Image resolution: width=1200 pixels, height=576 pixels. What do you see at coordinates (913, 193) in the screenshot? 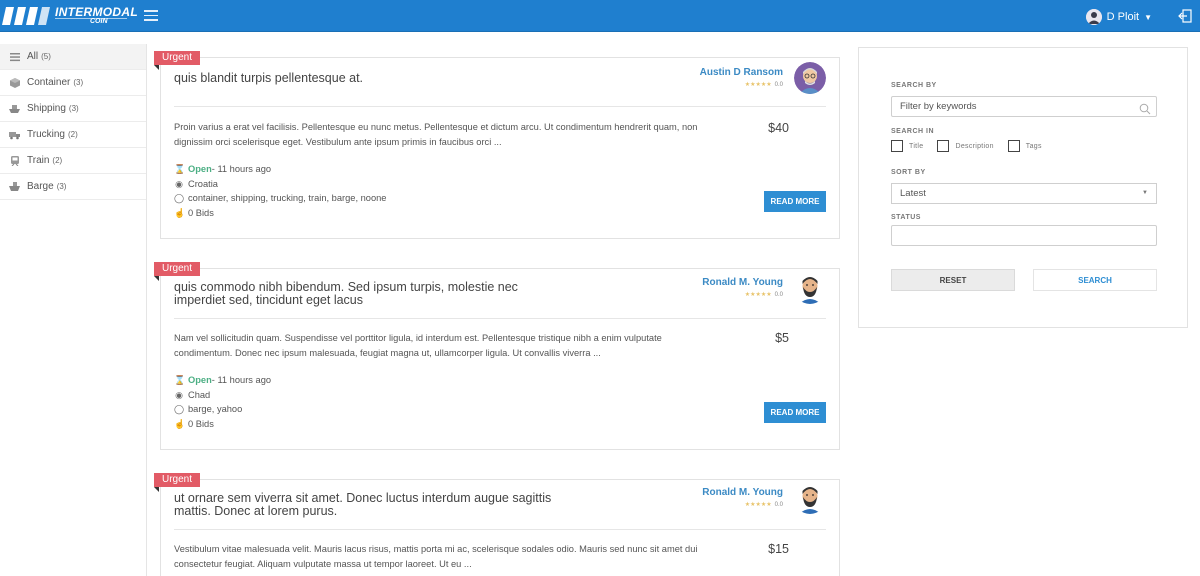
I see `sort-by-value: Latest` at bounding box center [913, 193].